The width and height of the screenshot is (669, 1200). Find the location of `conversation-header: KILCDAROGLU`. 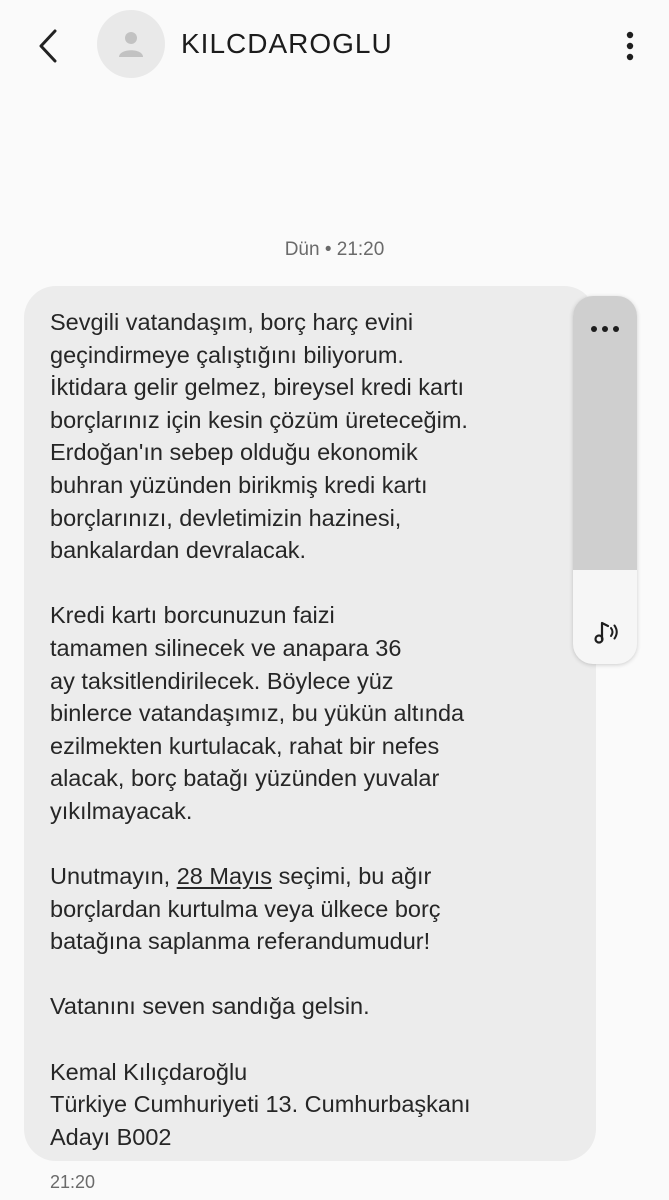

conversation-header: KILCDAROGLU is located at coordinates (334, 46).